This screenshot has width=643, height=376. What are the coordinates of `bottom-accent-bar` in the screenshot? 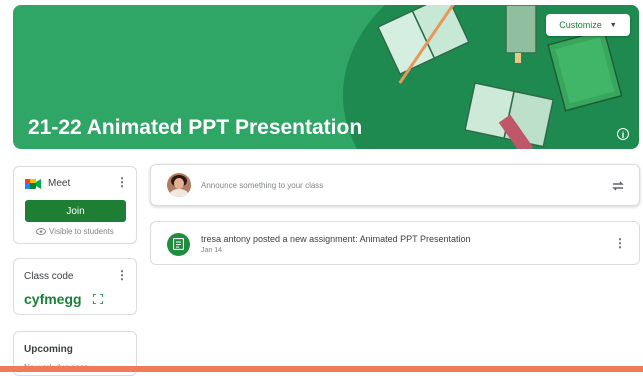 It's located at (321, 369).